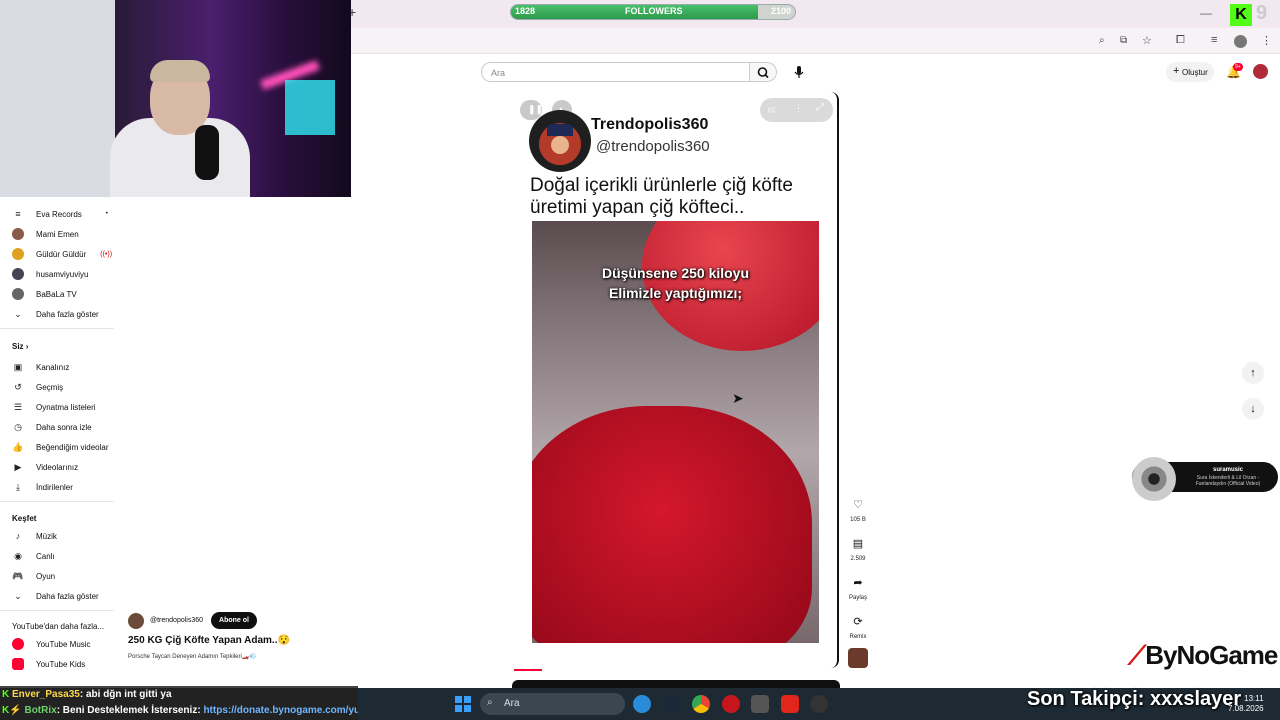  Describe the element at coordinates (490, 702) in the screenshot. I see `search-icon: ⌕` at that location.